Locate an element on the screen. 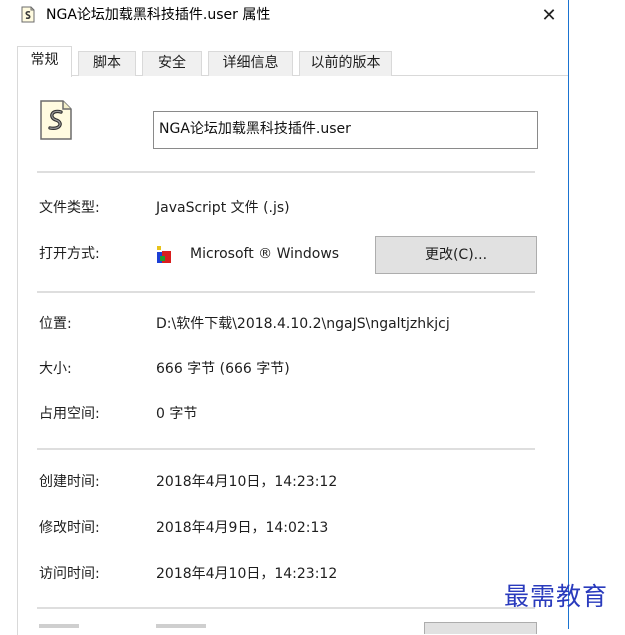  filename-text: NGA论坛加载黑科技插件.user is located at coordinates (255, 129).